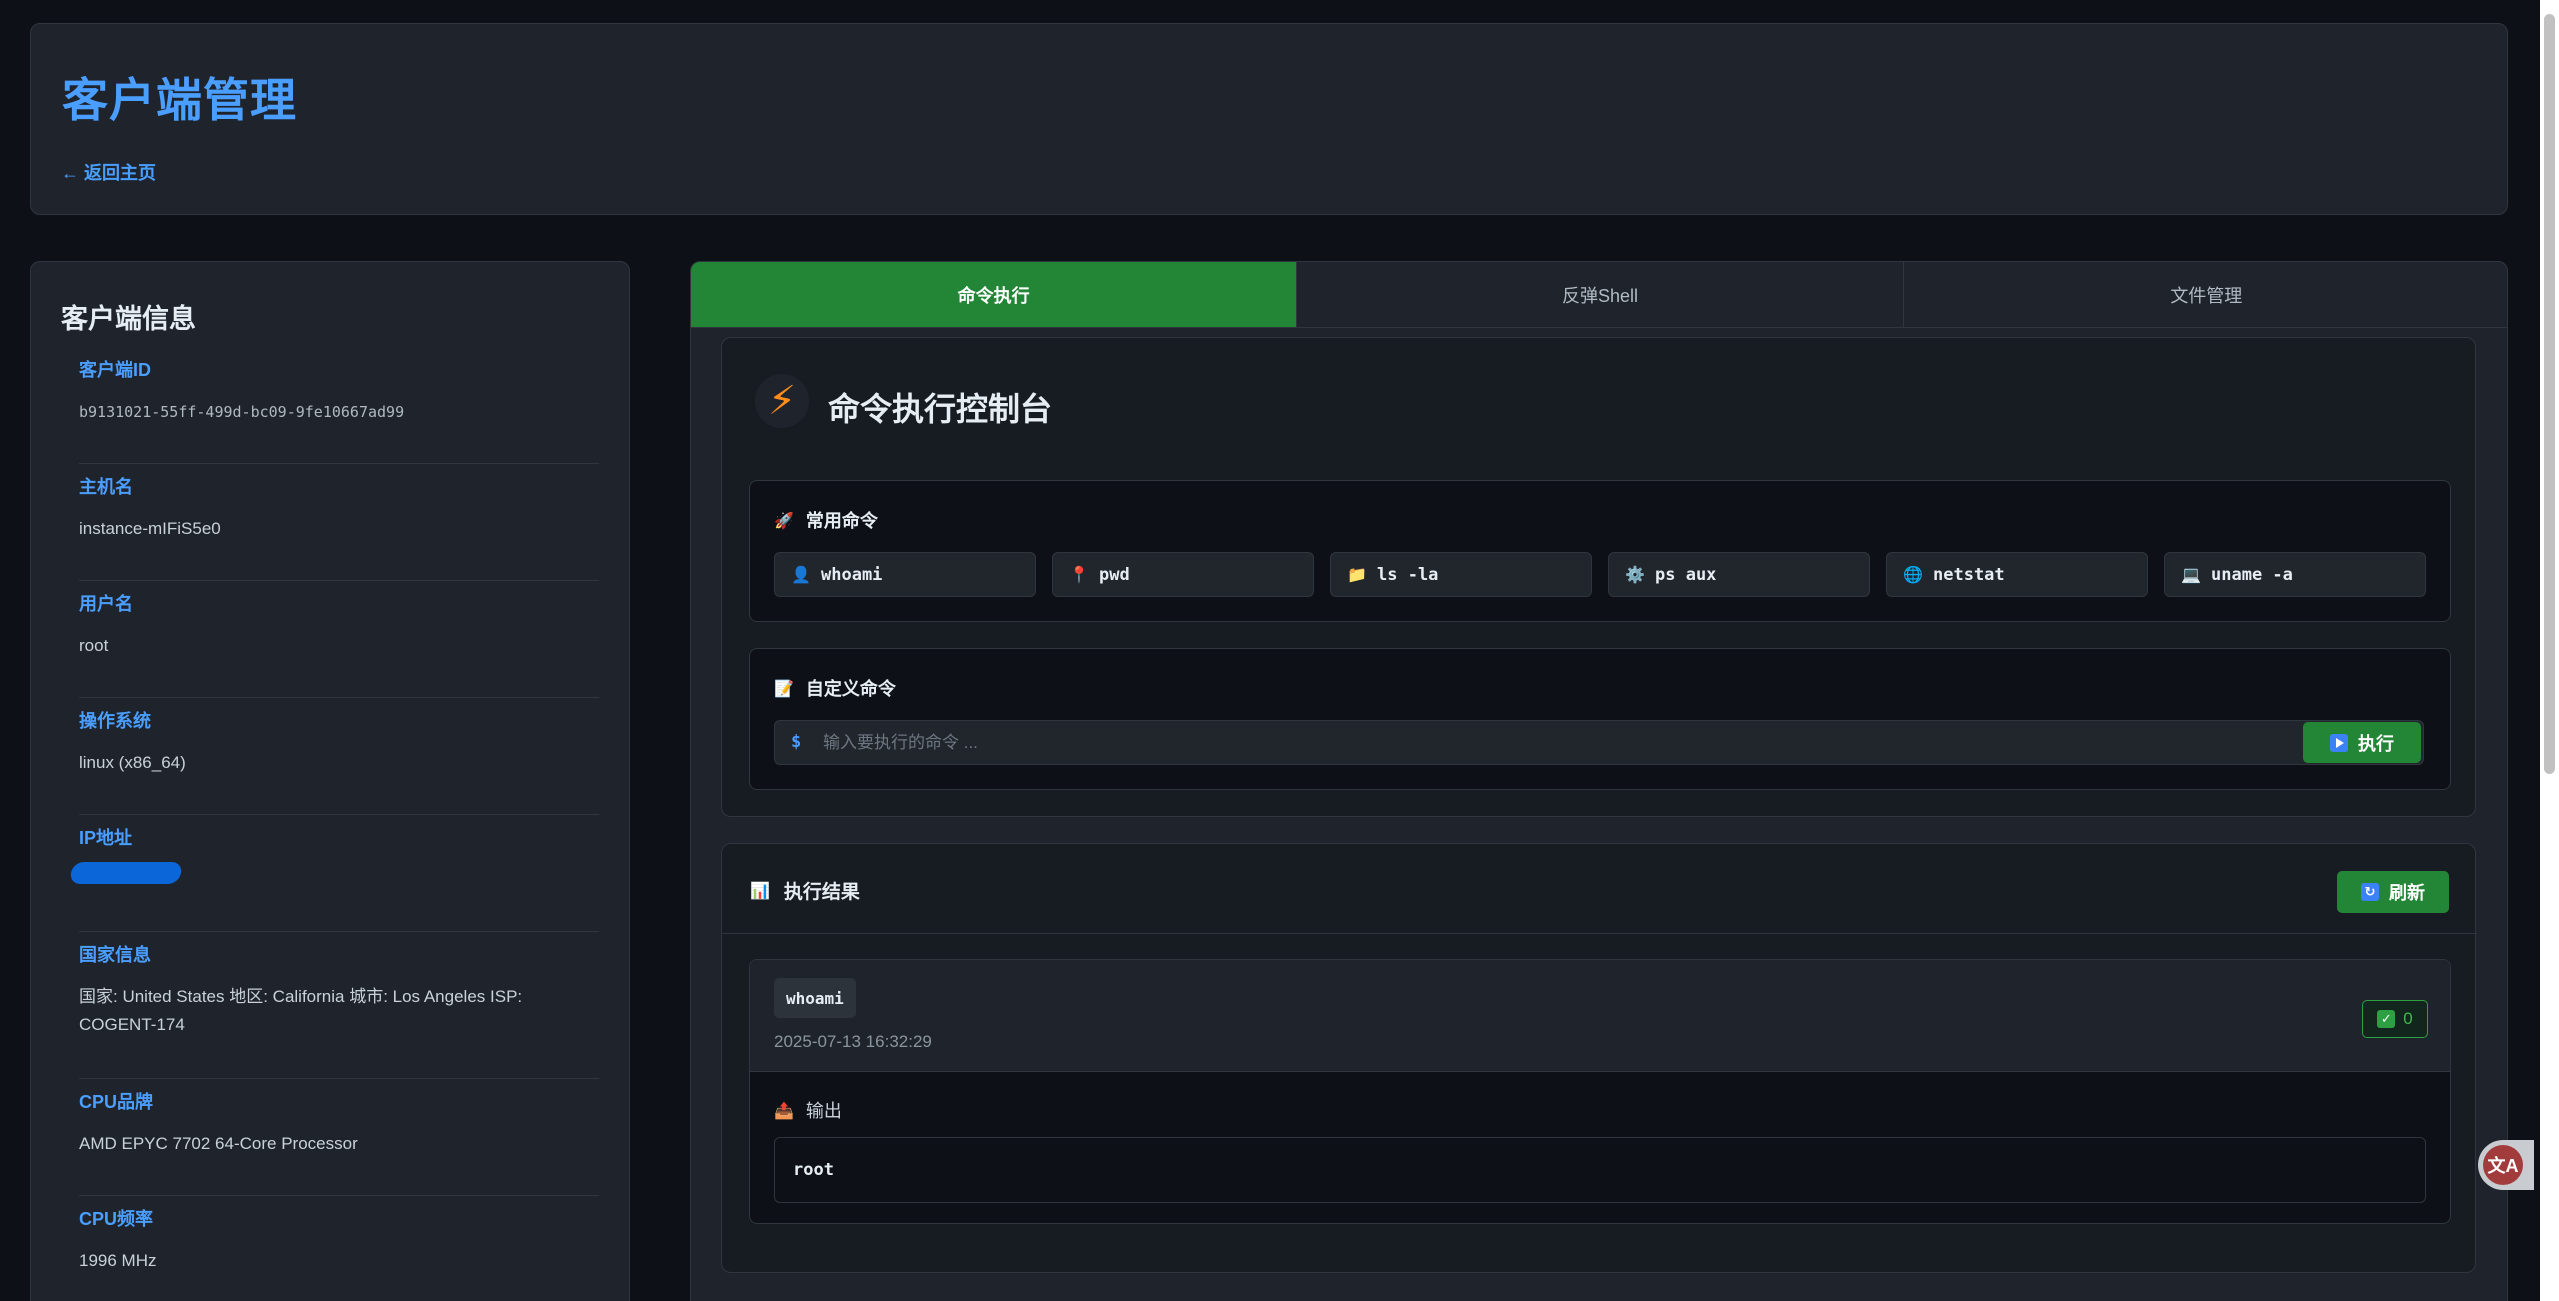 The image size is (2559, 1301). Describe the element at coordinates (126, 873) in the screenshot. I see `redacted-ip-mark` at that location.